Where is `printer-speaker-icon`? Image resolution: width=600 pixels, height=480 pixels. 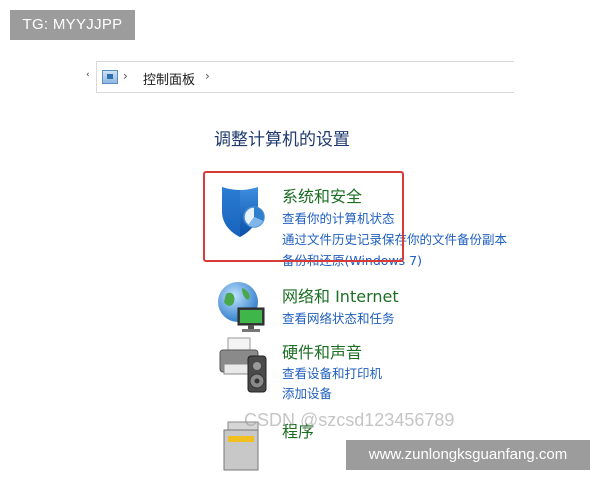
printer-speaker-icon is located at coordinates (244, 366).